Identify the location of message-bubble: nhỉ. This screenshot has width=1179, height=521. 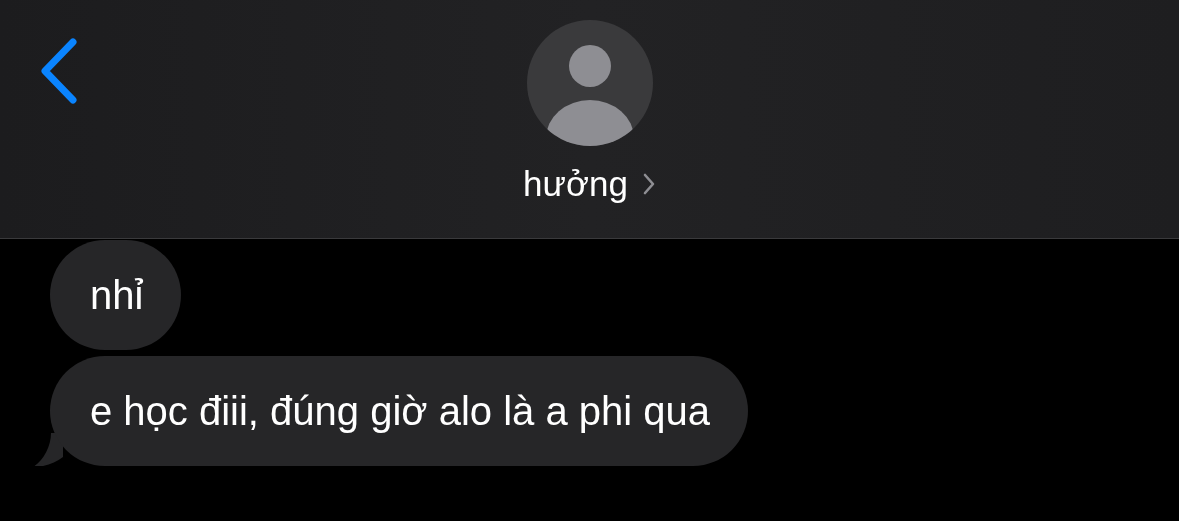
(116, 295).